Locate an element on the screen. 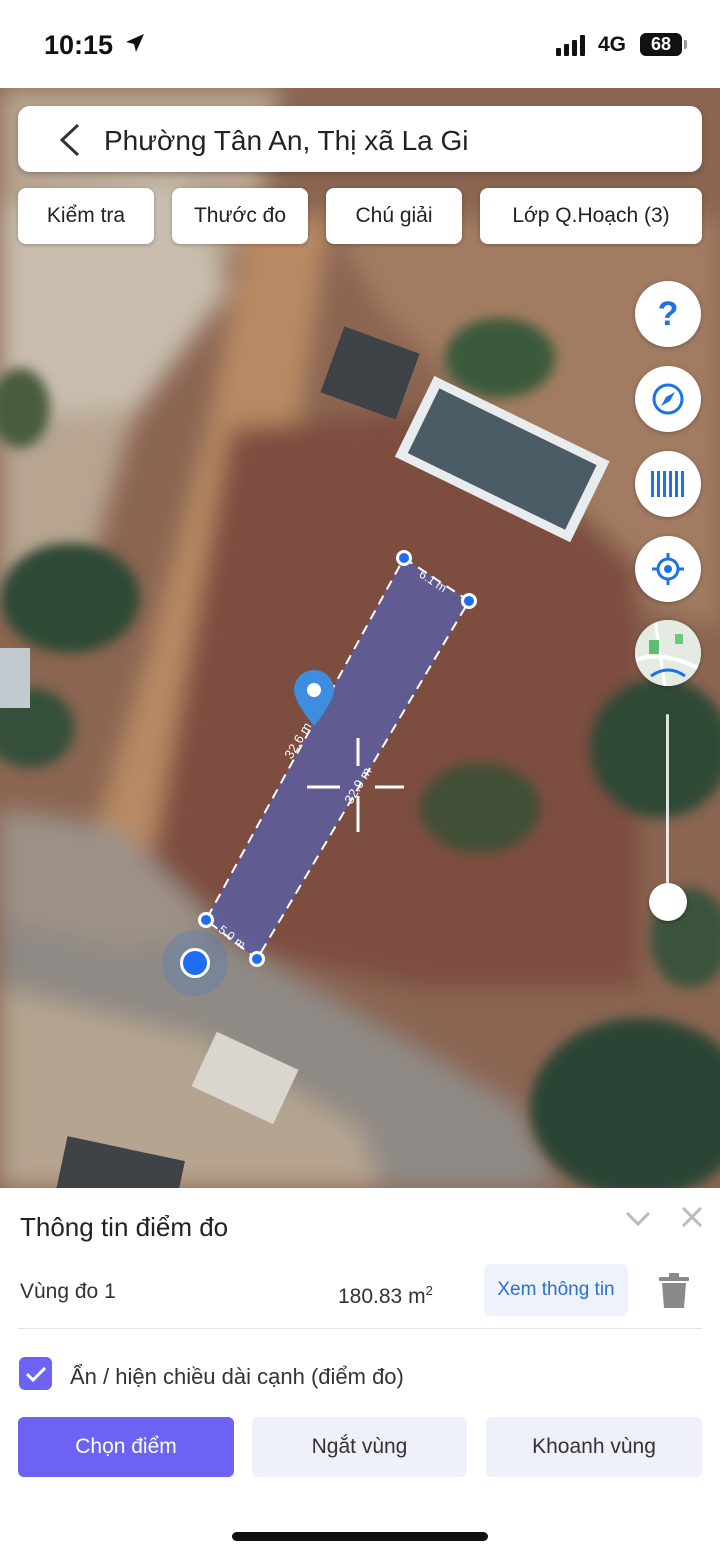 The image size is (720, 1558). location-header: Phường Tân An, Thị xã La Gi is located at coordinates (360, 139).